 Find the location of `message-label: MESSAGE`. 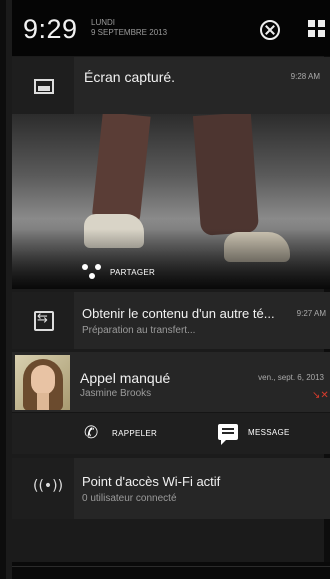

message-label: MESSAGE is located at coordinates (269, 432).